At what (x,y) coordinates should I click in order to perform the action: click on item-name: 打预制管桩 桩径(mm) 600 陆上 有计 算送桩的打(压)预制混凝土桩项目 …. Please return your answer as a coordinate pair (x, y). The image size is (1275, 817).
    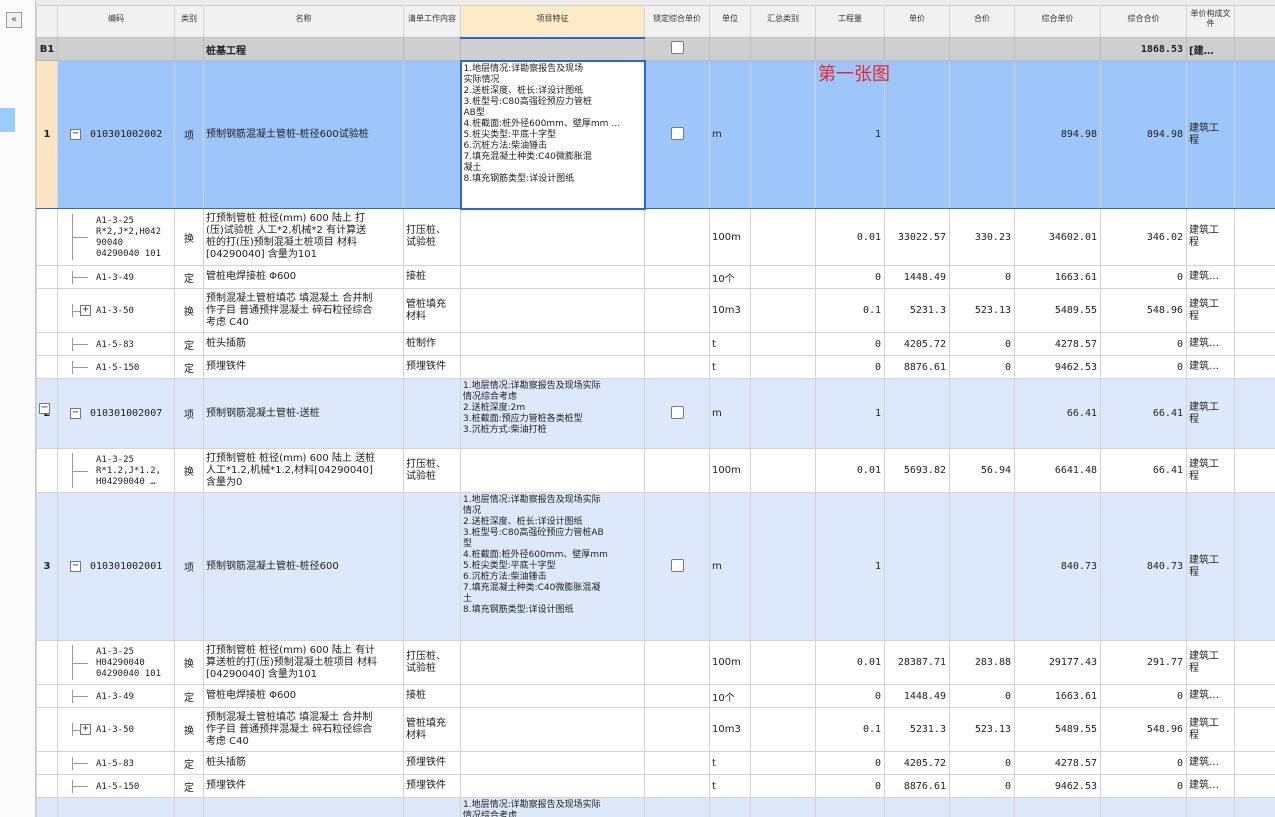
    Looking at the image, I should click on (303, 662).